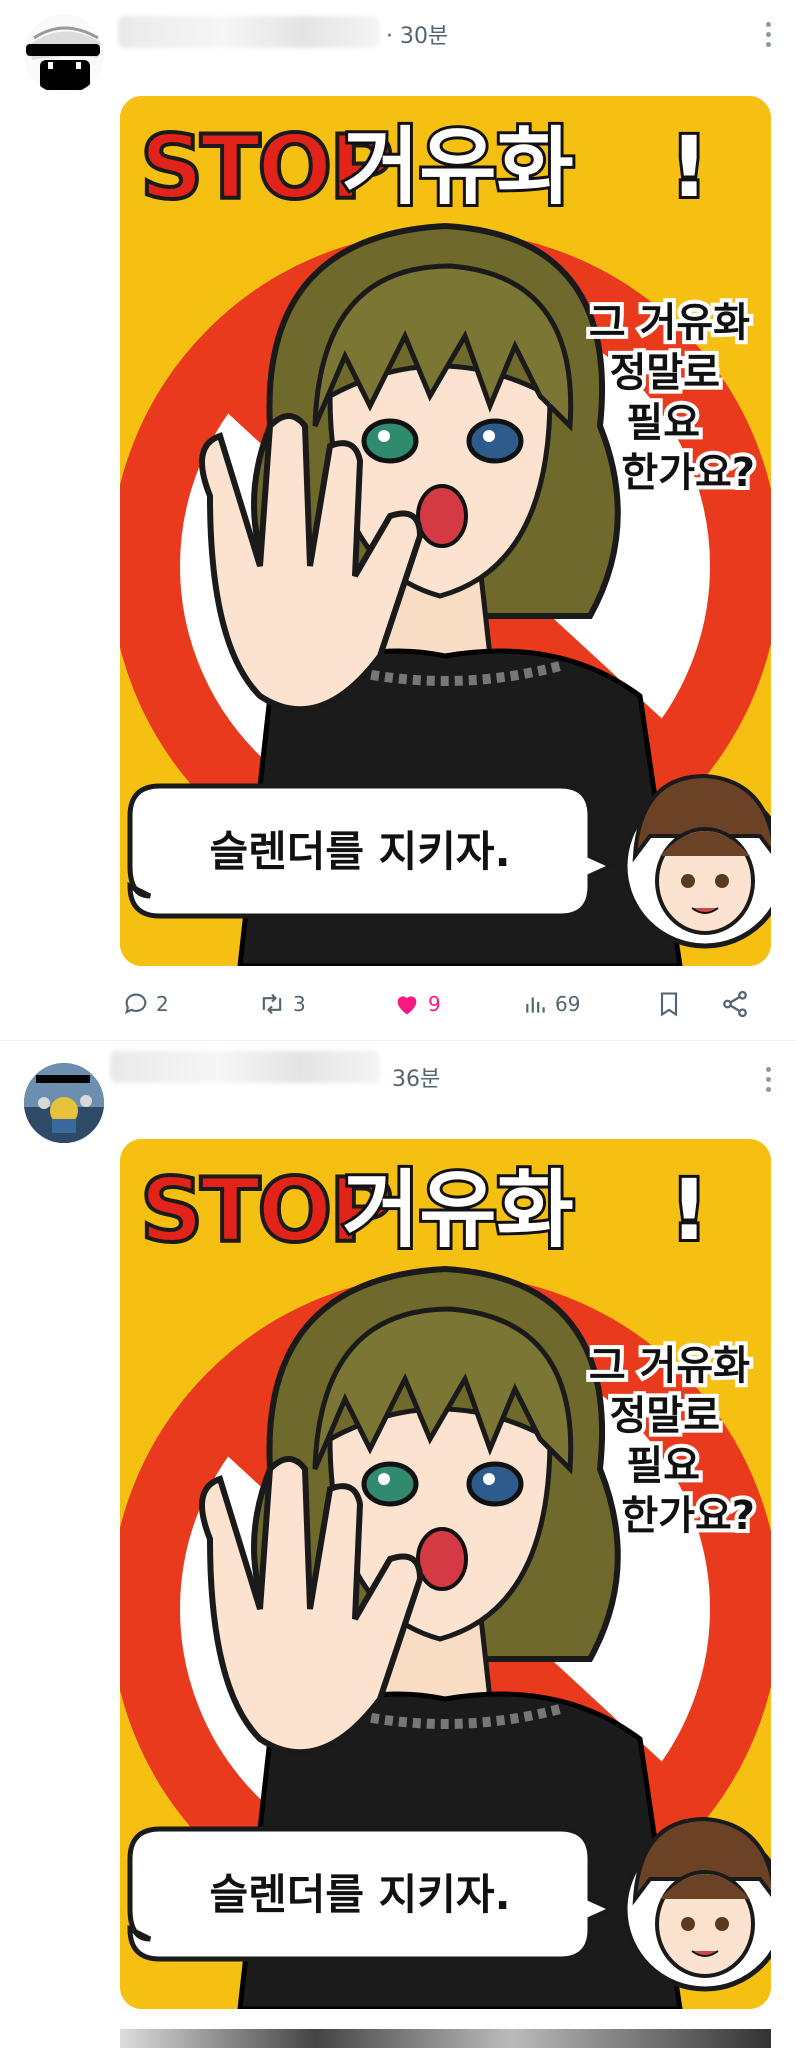 This screenshot has height=2048, width=796. What do you see at coordinates (272, 1004) in the screenshot?
I see `repost-icon` at bounding box center [272, 1004].